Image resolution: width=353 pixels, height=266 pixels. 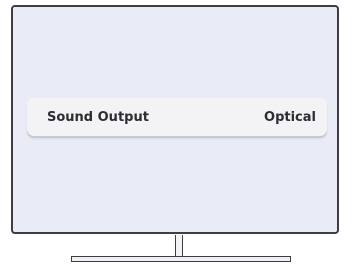 What do you see at coordinates (290, 117) in the screenshot?
I see `setting-value: Optical` at bounding box center [290, 117].